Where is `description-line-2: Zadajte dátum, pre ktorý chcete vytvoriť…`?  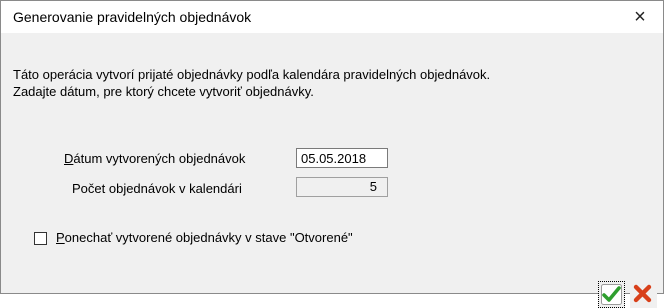
description-line-2: Zadajte dátum, pre ktorý chcete vytvoriť… is located at coordinates (163, 91).